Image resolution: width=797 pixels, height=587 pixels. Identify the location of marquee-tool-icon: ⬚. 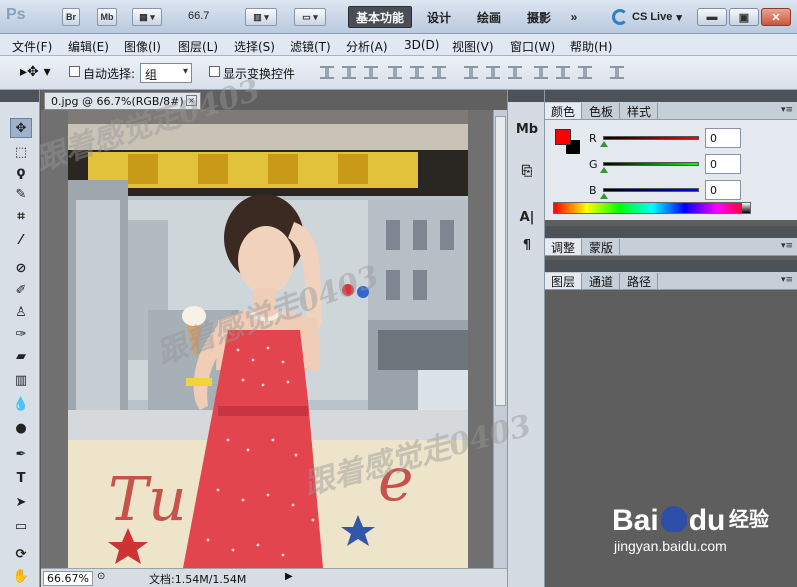
(21, 152).